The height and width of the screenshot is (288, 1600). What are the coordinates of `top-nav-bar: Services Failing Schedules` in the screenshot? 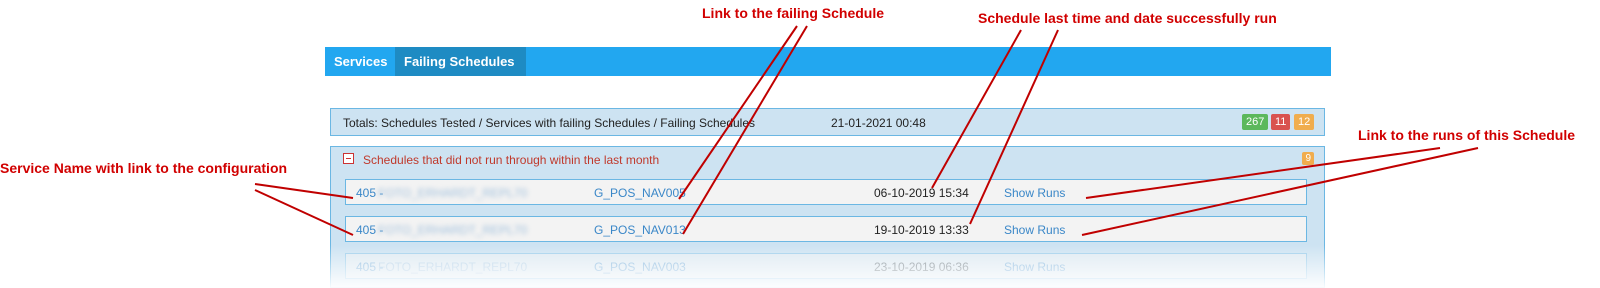 It's located at (828, 61).